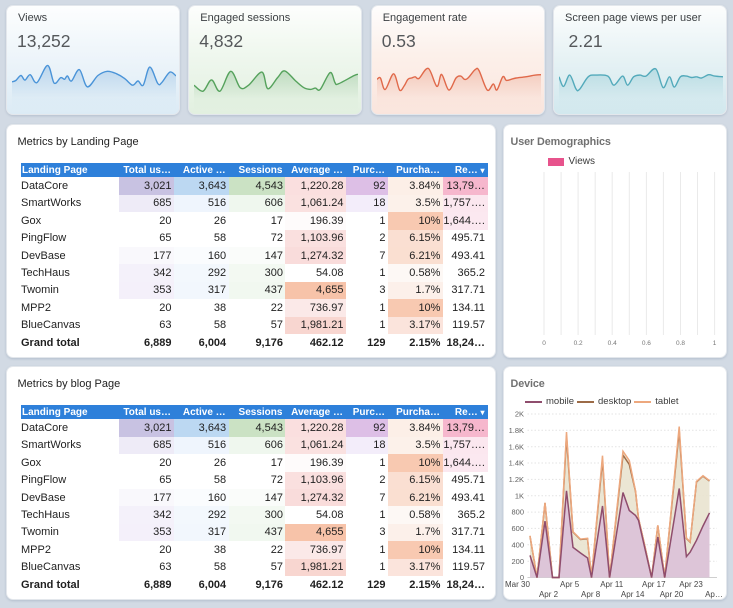  What do you see at coordinates (517, 584) in the screenshot?
I see `svg-text: Mar 30` at bounding box center [517, 584].